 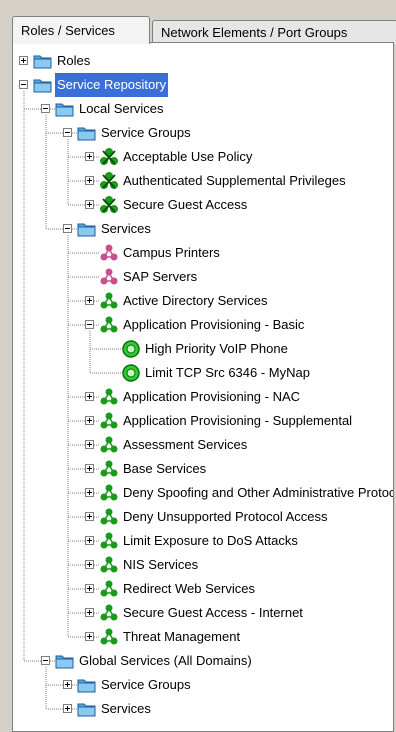 I want to click on tree-item: Threat Management, so click(x=203, y=637).